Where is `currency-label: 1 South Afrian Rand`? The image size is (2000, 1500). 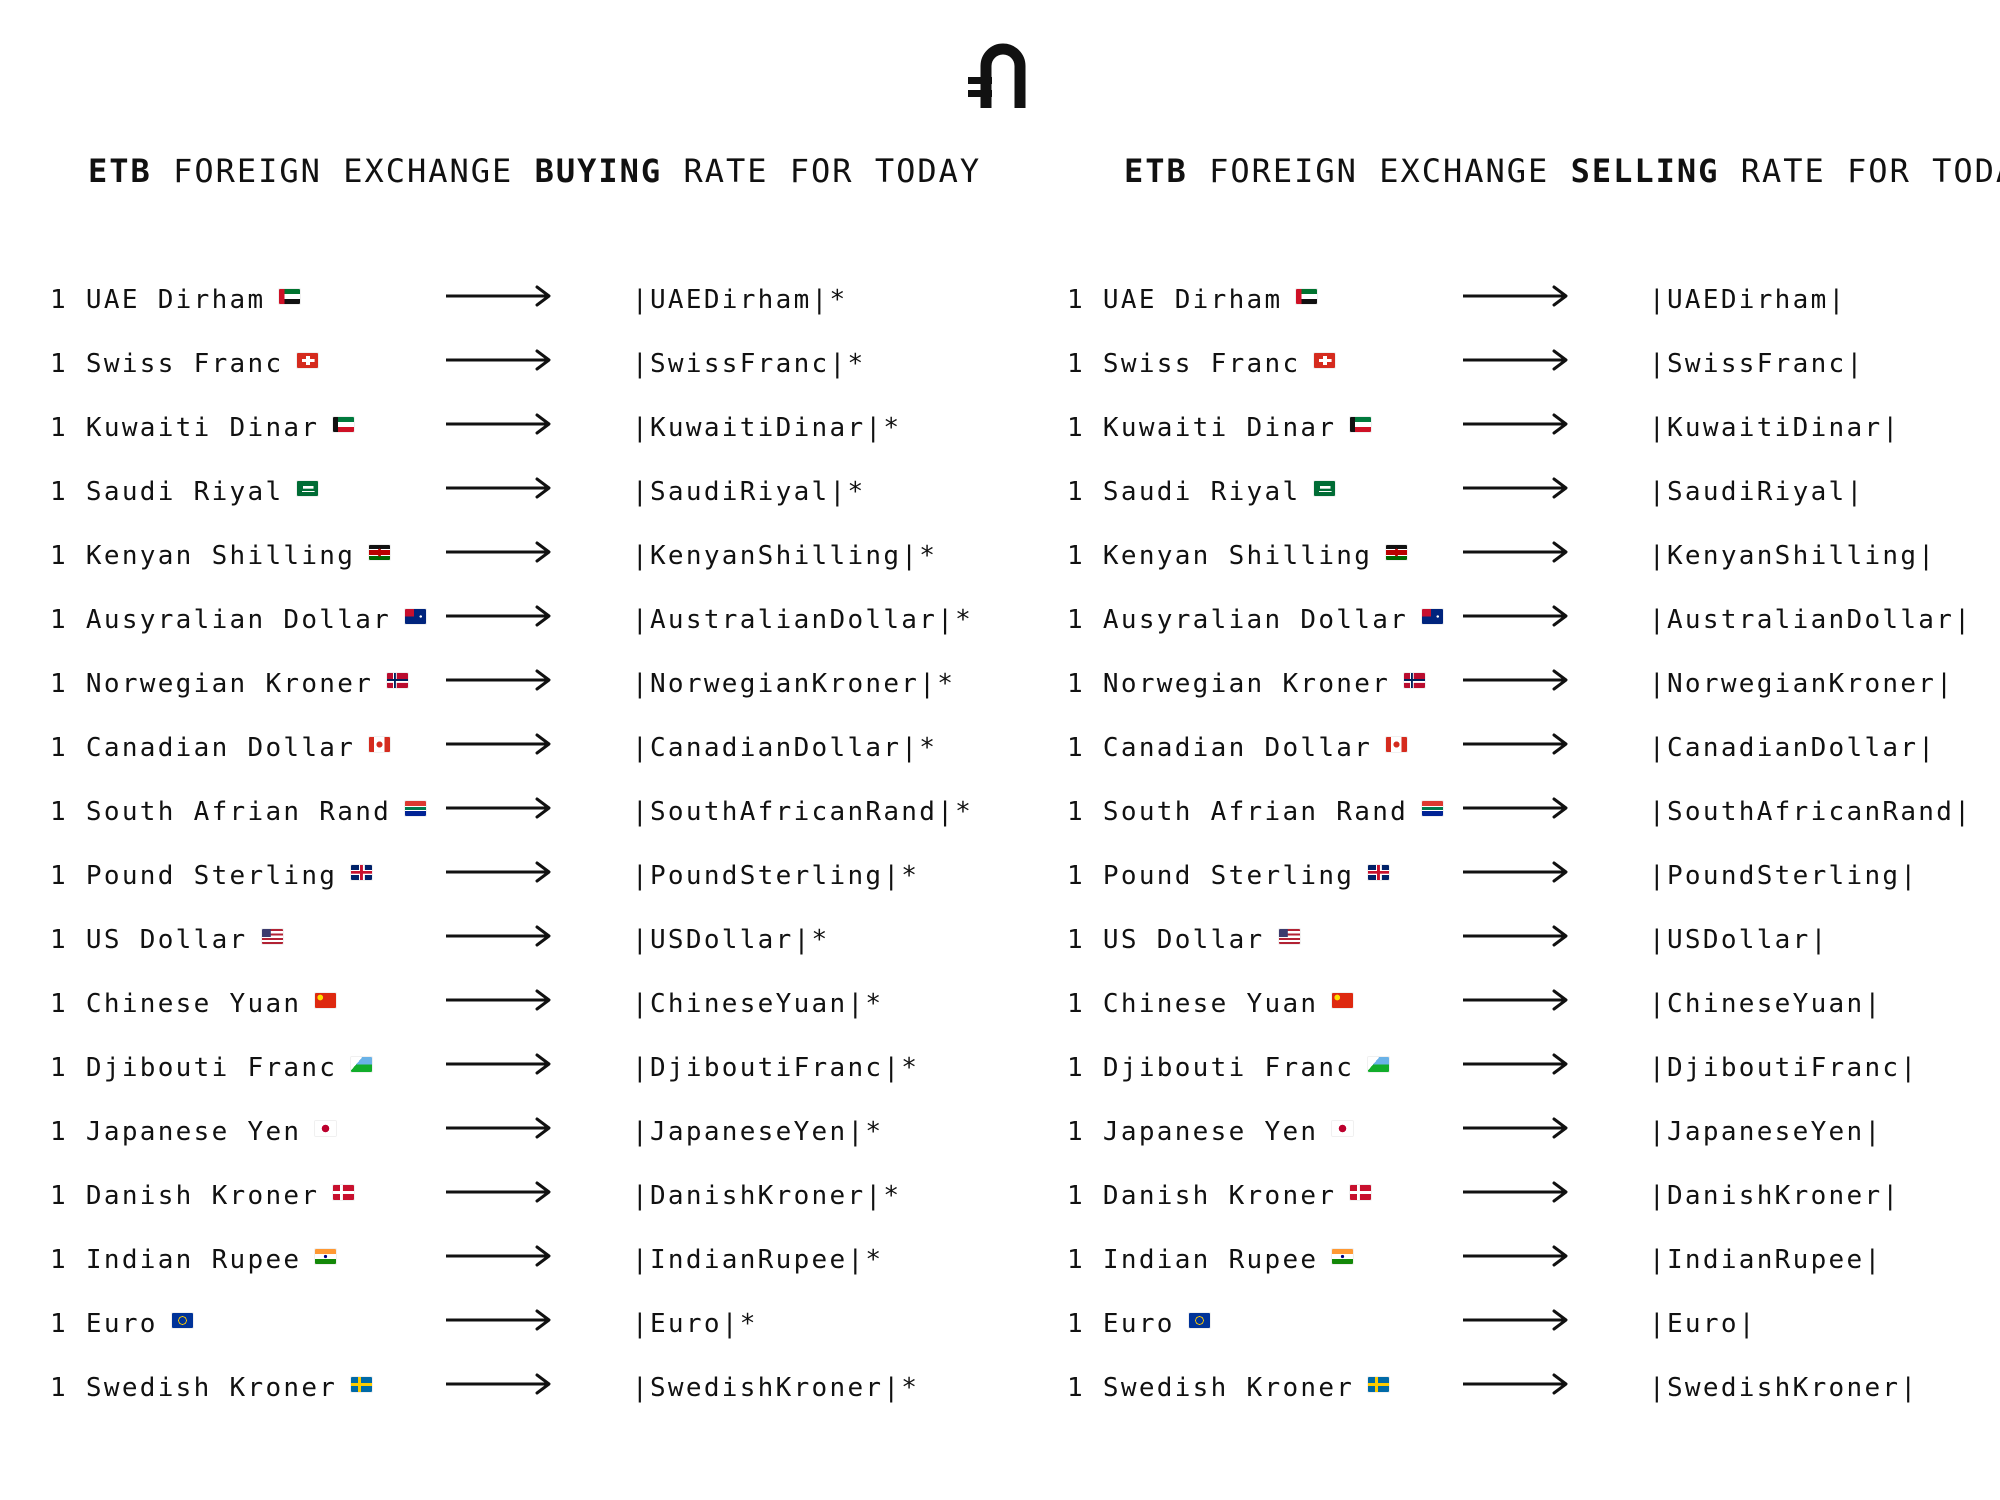
currency-label: 1 South Afrian Rand is located at coordinates (221, 812).